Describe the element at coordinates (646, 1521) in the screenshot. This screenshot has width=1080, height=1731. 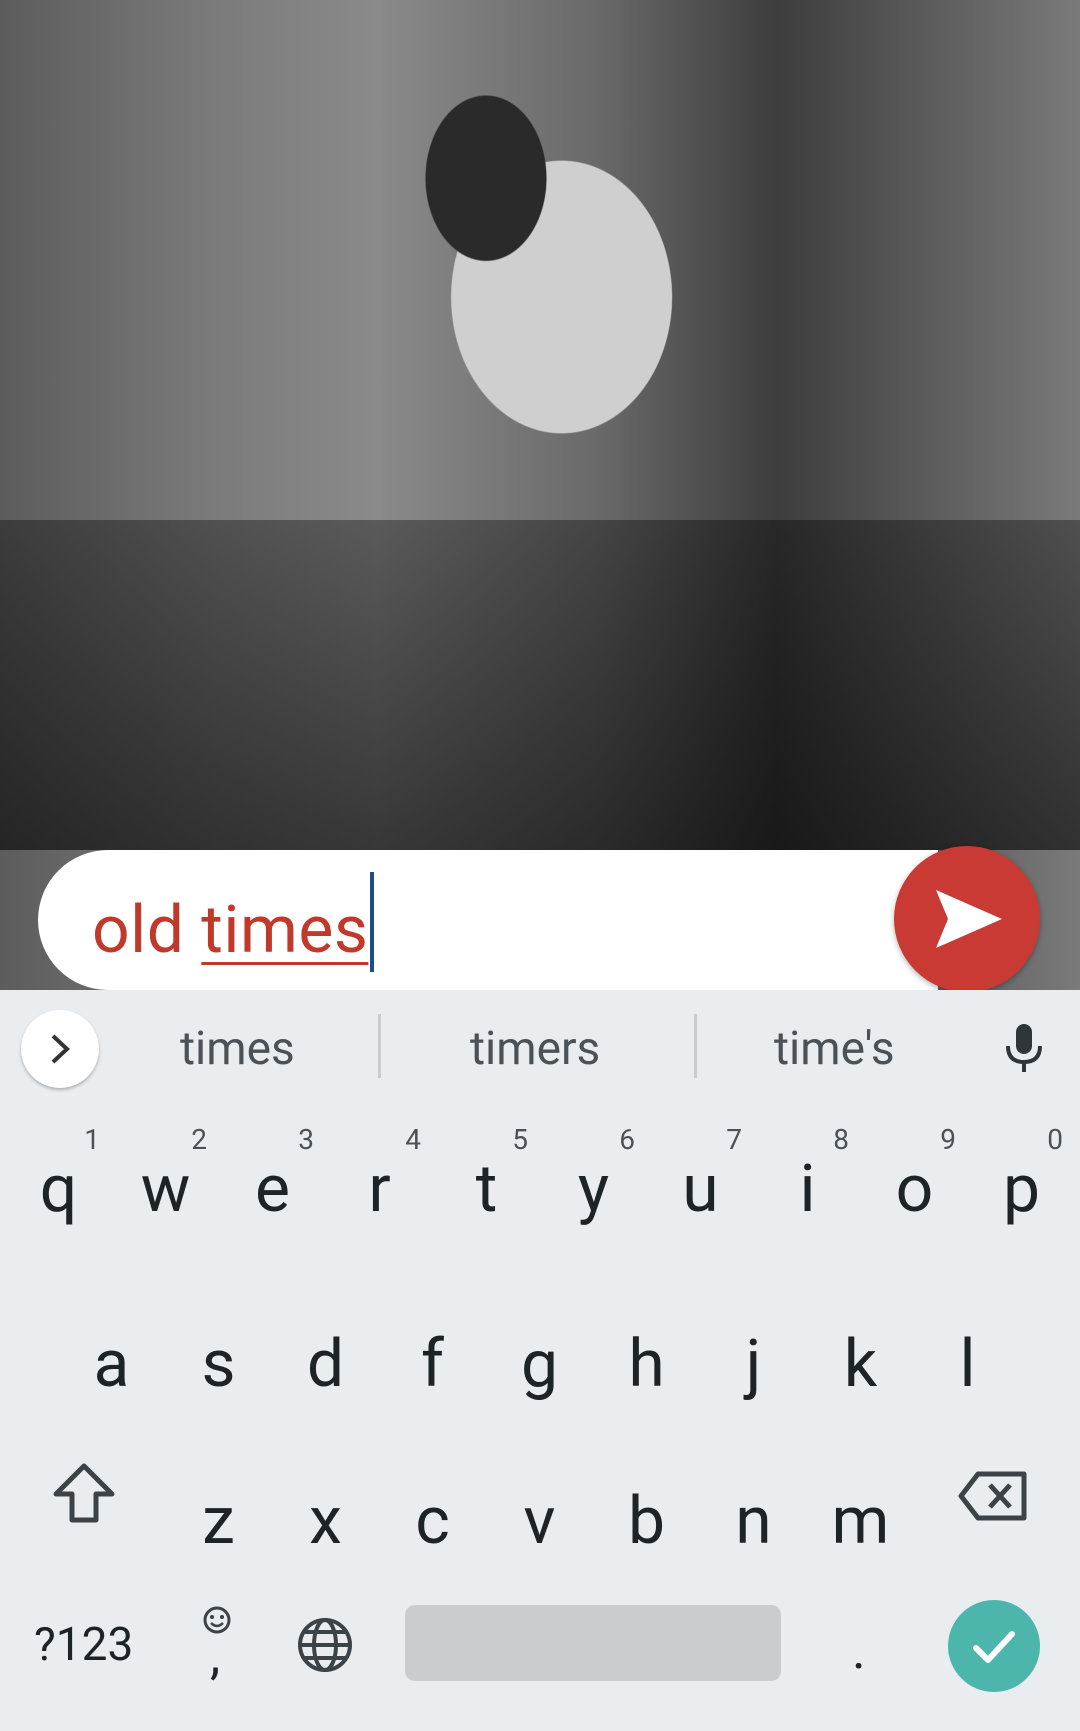
I see `key-char: b` at that location.